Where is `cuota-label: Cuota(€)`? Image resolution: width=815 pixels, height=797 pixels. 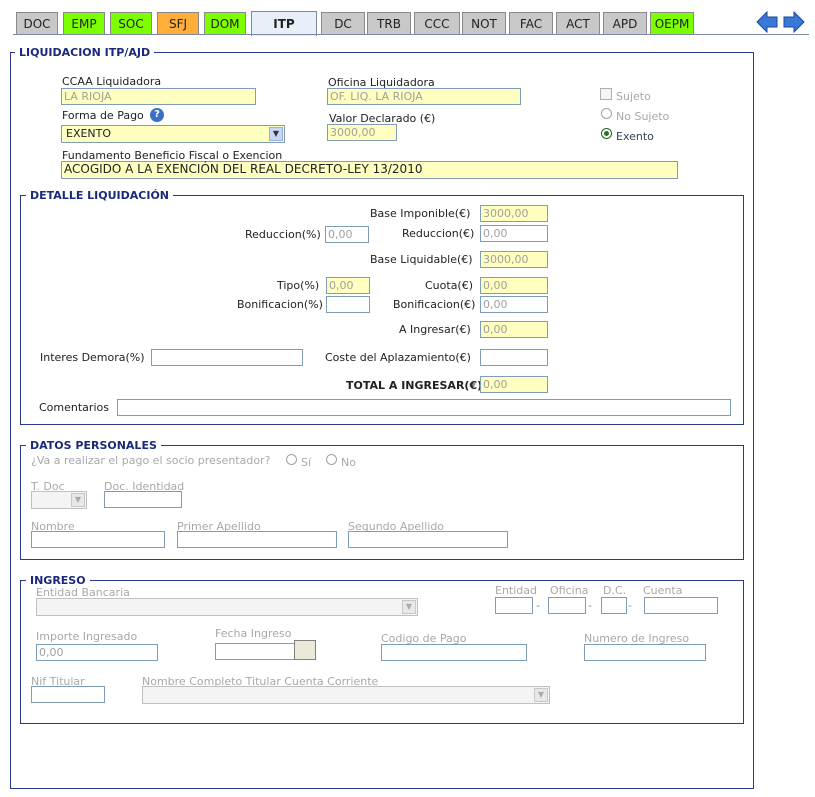 cuota-label: Cuota(€) is located at coordinates (449, 285).